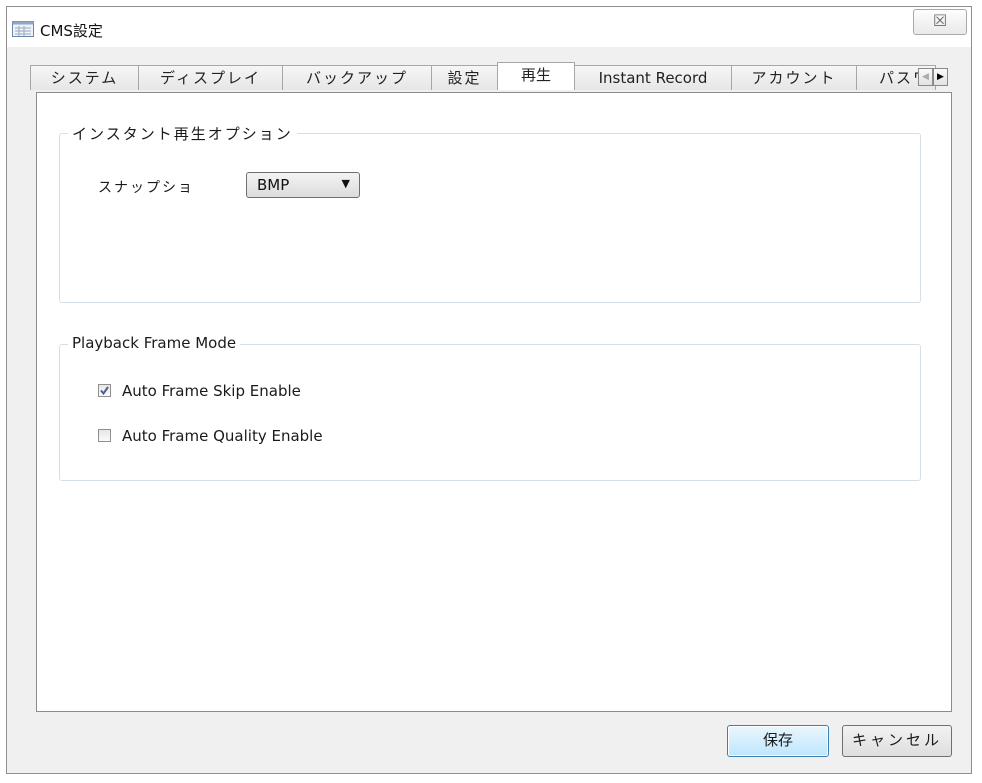 This screenshot has height=783, width=982. Describe the element at coordinates (345, 183) in the screenshot. I see `dropdown-arrow-icon: ▼` at that location.